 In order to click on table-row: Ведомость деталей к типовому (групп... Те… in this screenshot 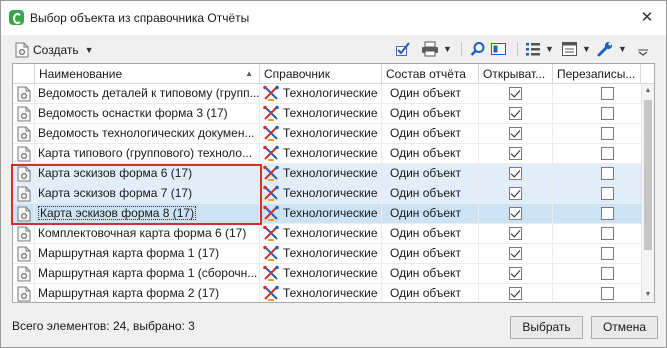, I will do `click(327, 94)`.